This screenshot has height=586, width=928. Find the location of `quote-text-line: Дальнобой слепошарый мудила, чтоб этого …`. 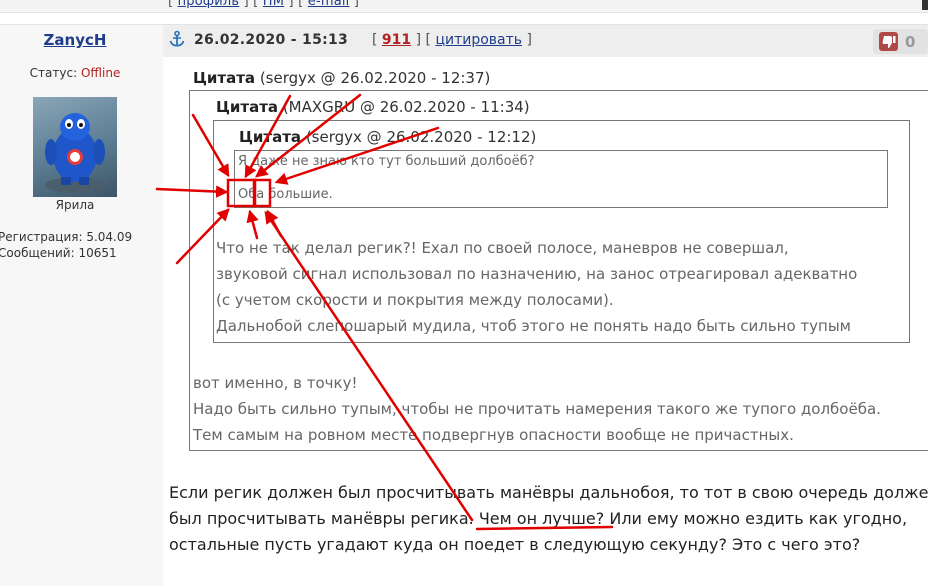

quote-text-line: Дальнобой слепошарый мудила, чтоб этого … is located at coordinates (533, 326).